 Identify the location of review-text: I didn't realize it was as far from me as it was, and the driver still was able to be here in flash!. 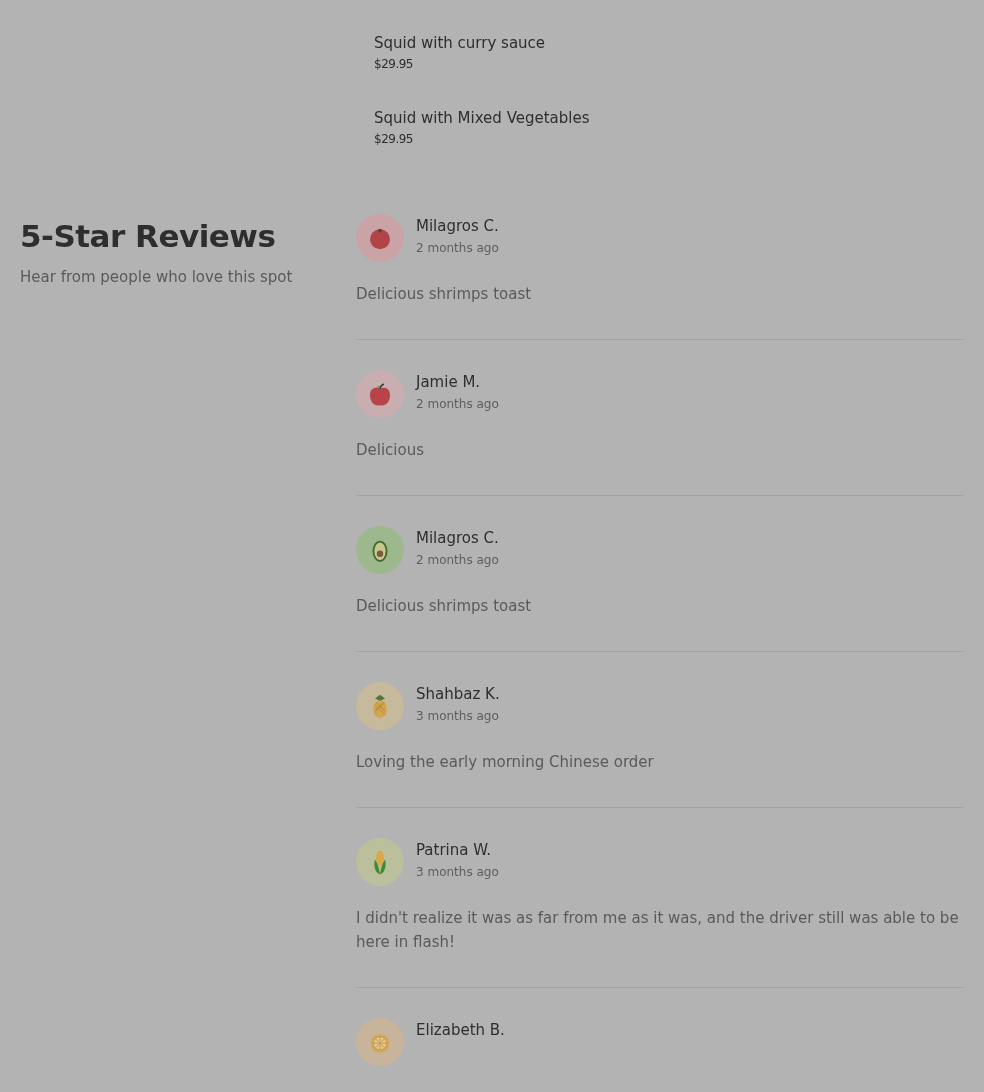
(658, 930).